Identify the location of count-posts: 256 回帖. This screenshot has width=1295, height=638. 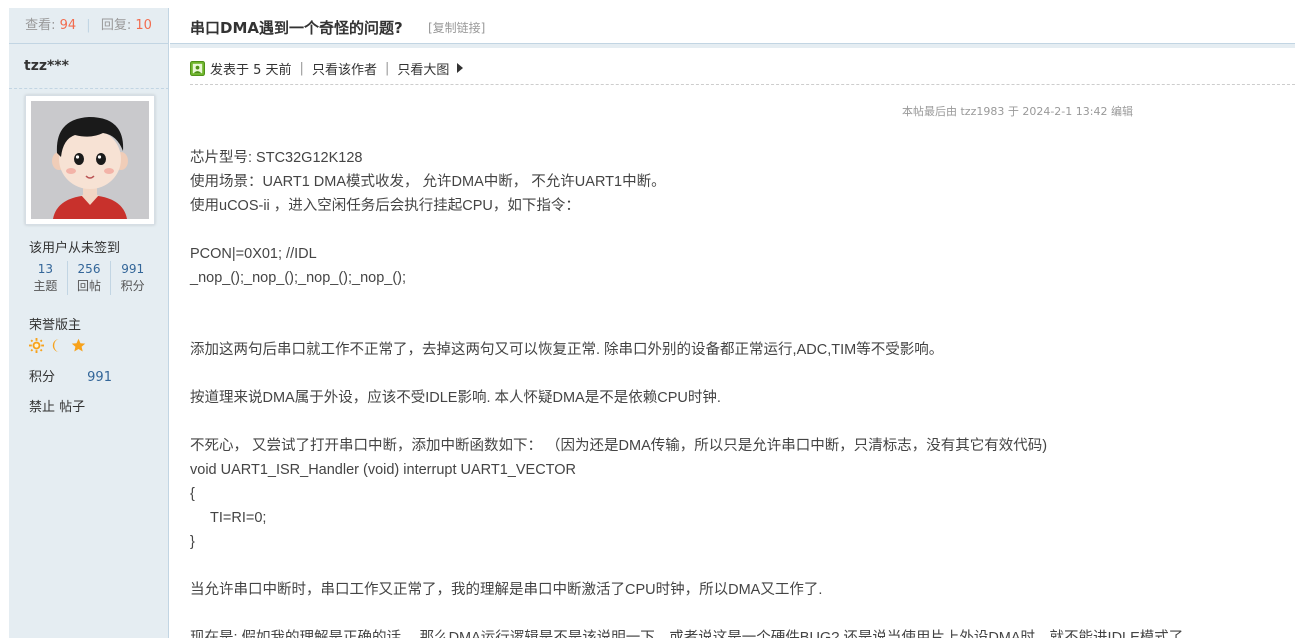
(88, 278).